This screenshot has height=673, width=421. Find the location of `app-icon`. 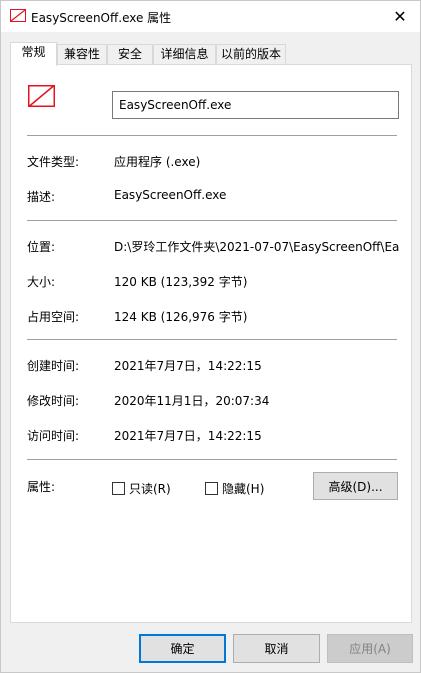

app-icon is located at coordinates (18, 15).